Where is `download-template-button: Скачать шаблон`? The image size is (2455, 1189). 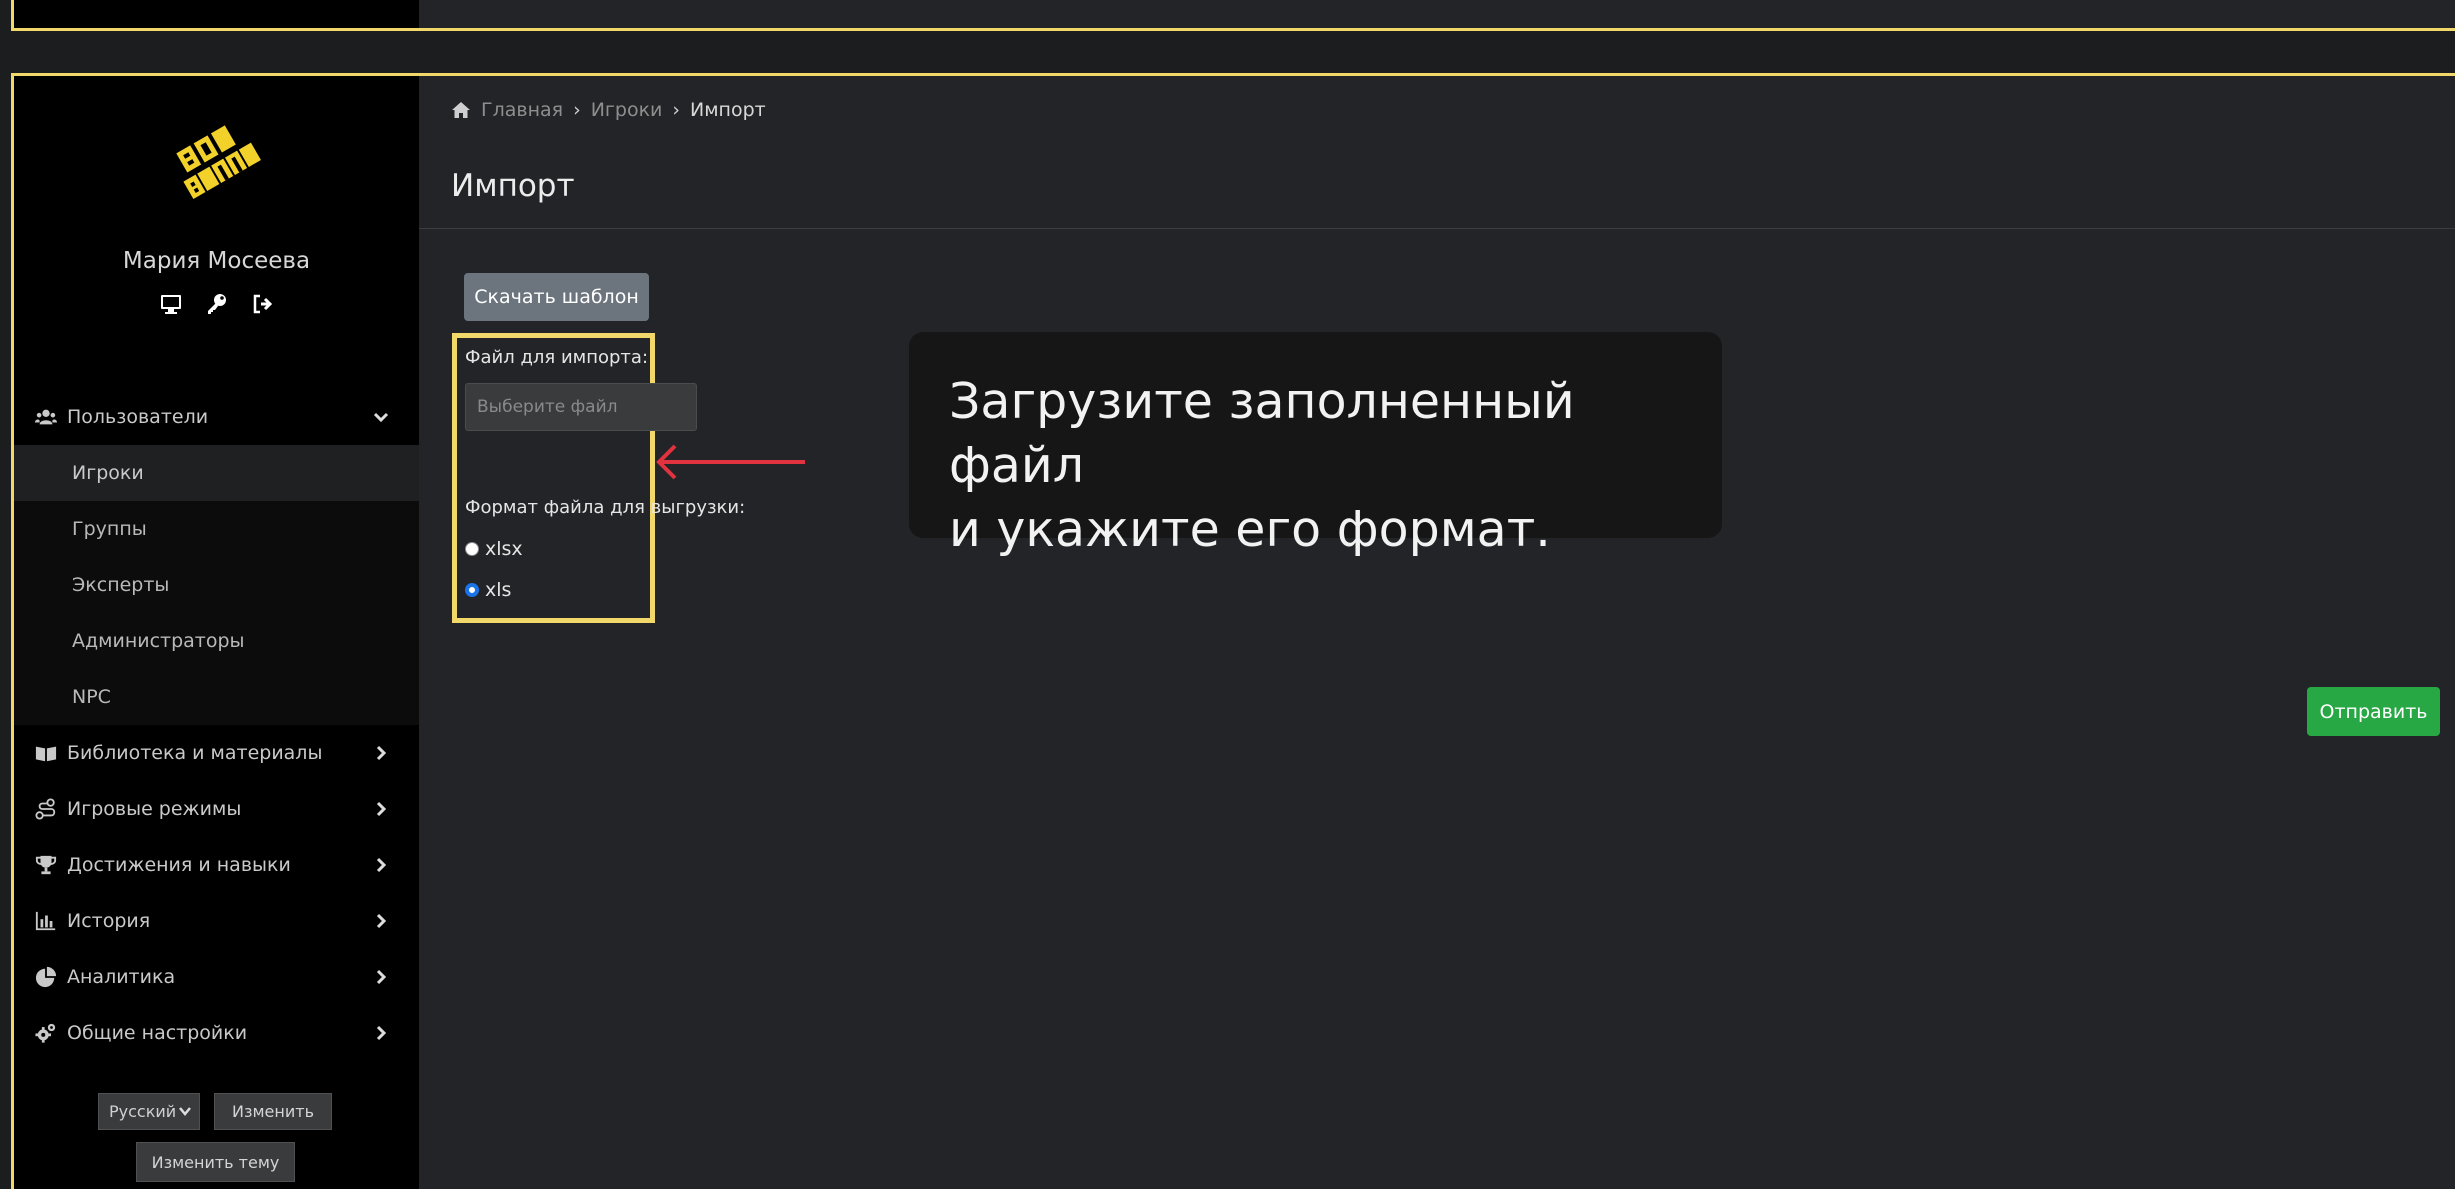
download-template-button: Скачать шаблон is located at coordinates (556, 297).